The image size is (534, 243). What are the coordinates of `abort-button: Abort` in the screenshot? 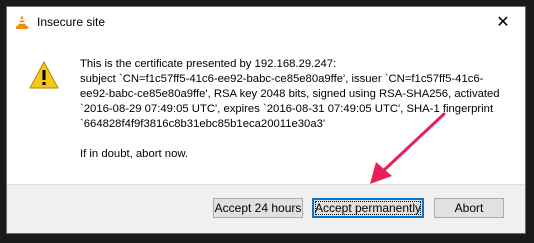 It's located at (469, 208).